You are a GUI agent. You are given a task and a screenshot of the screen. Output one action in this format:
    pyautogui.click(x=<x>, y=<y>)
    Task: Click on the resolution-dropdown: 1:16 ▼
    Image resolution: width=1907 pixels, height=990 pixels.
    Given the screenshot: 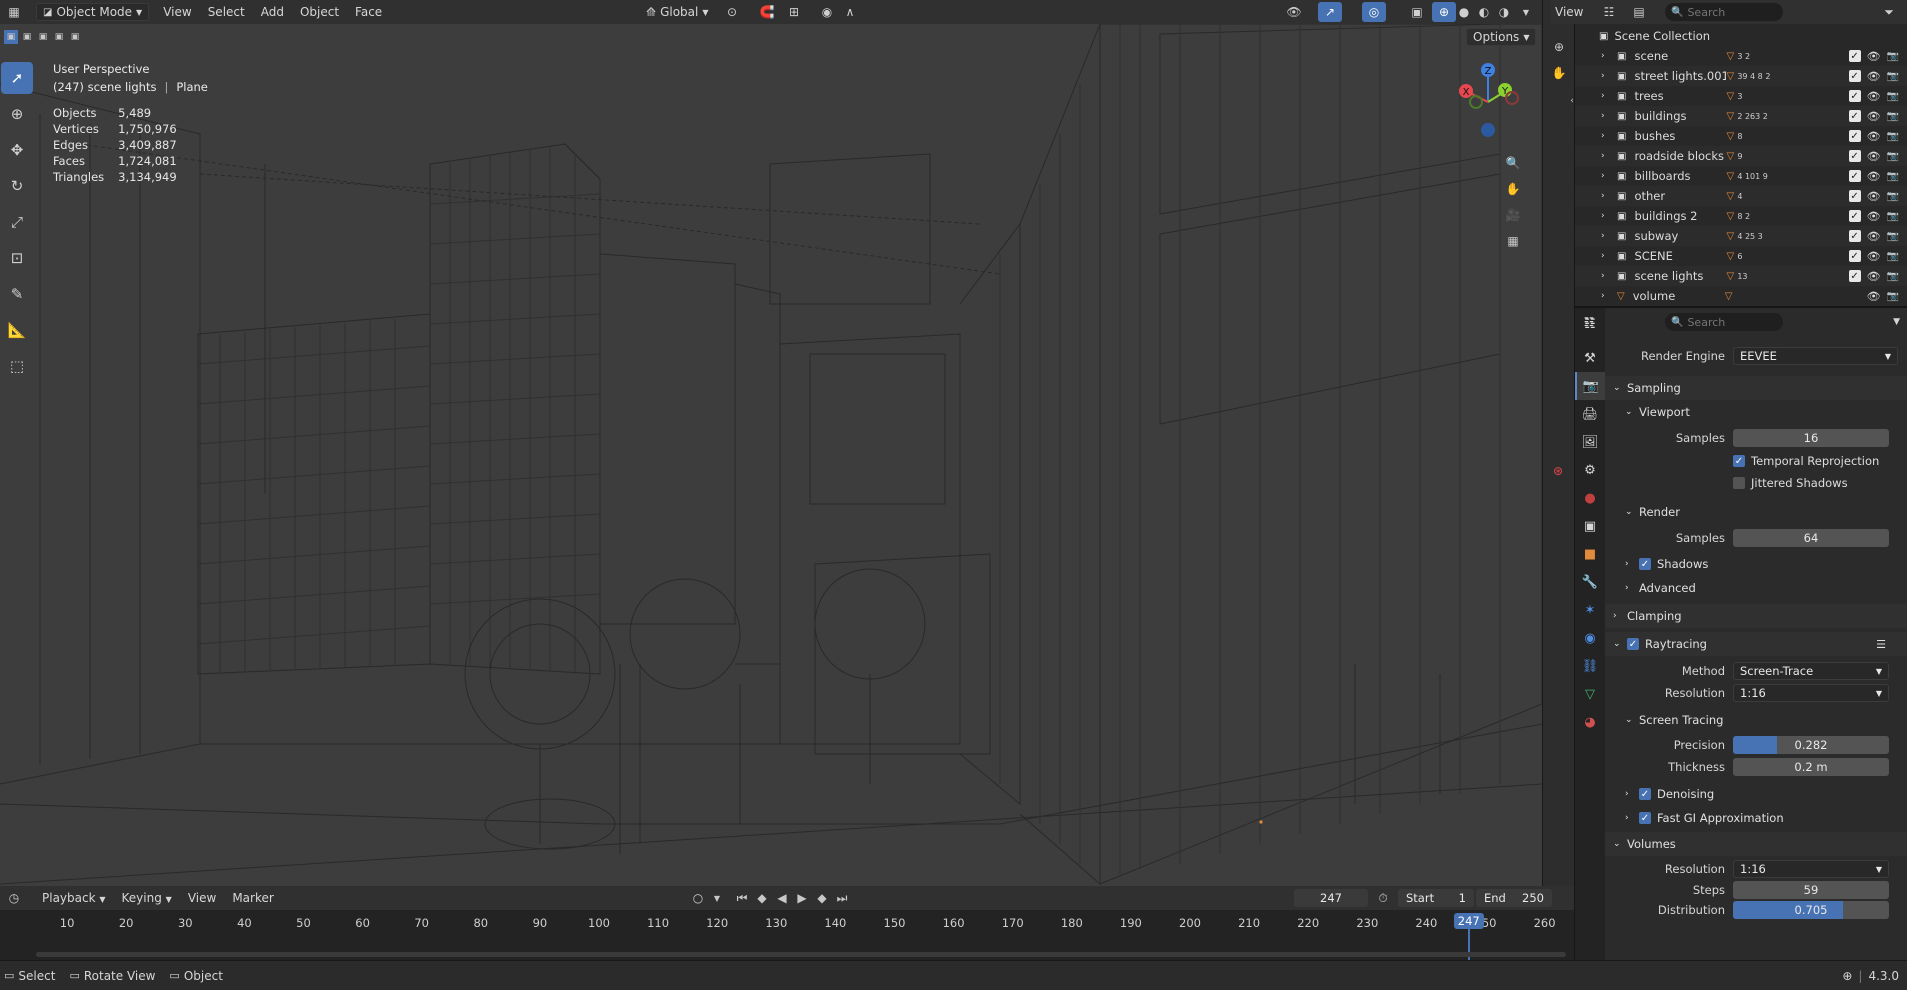 What is the action you would take?
    pyautogui.click(x=1811, y=693)
    